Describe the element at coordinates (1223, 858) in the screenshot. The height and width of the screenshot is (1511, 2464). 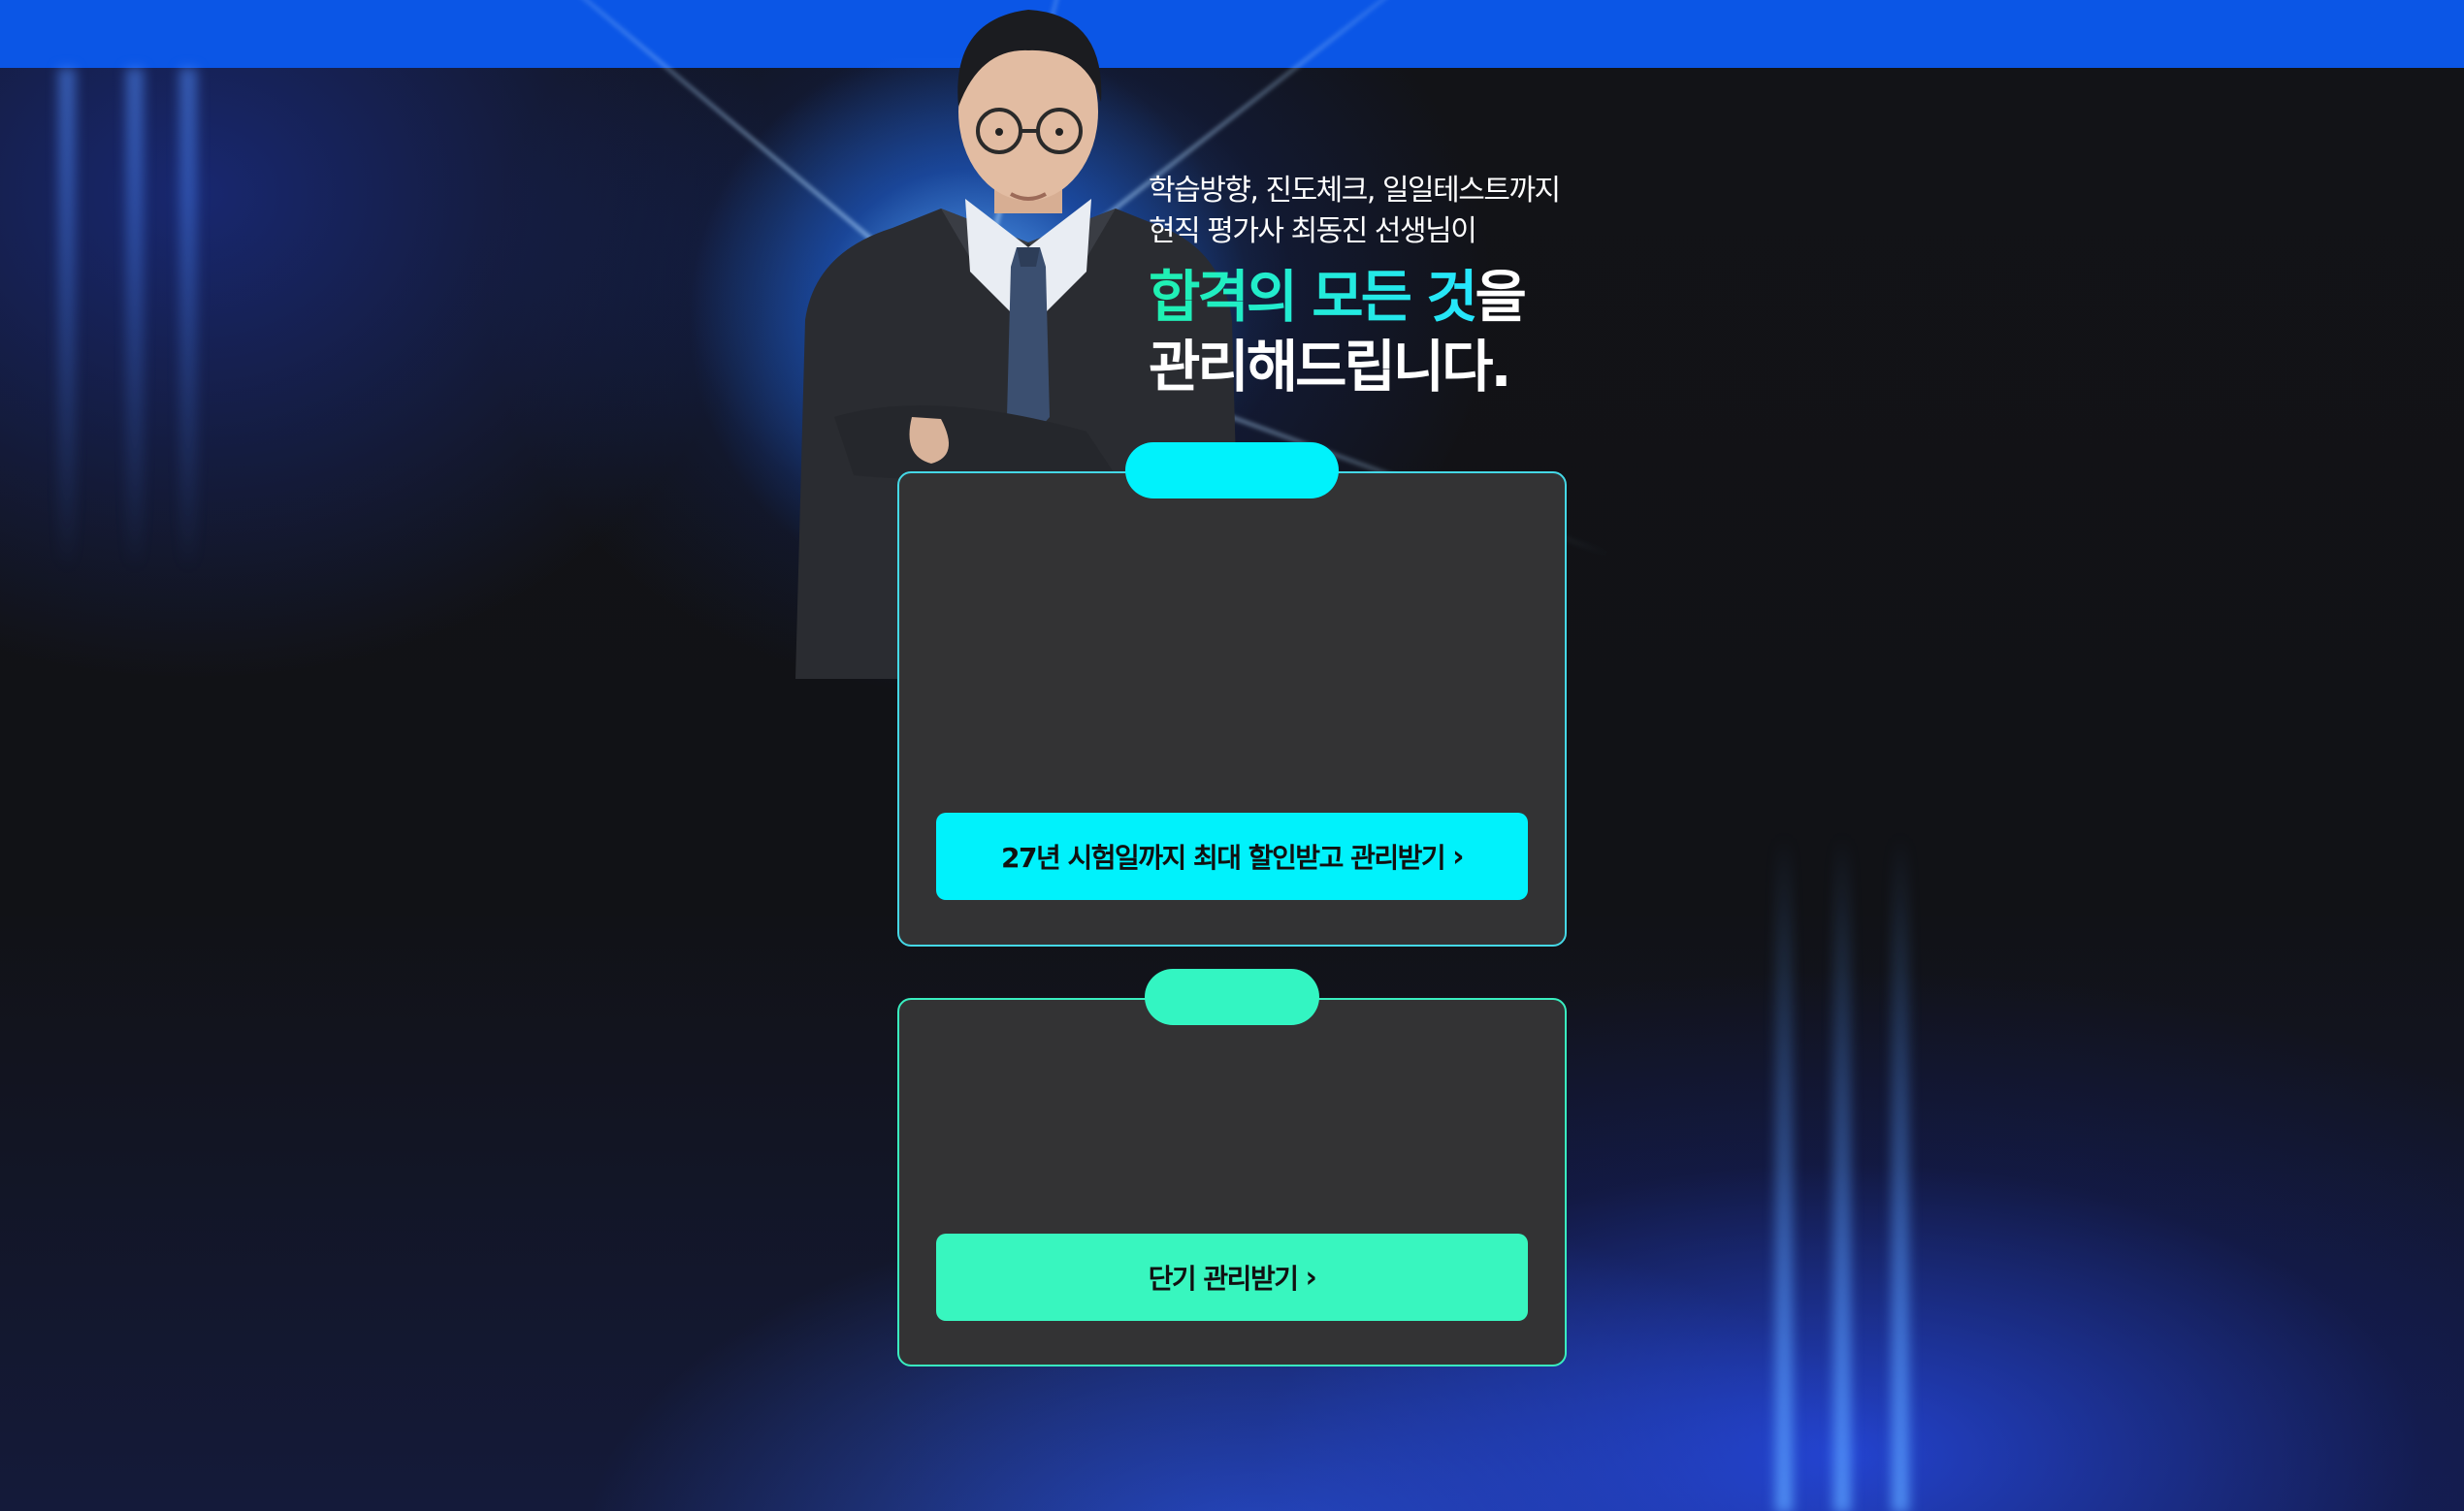
I see `long-term-management-button-label: 27년 시험일까지 최대 할인받고 관리받기` at that location.